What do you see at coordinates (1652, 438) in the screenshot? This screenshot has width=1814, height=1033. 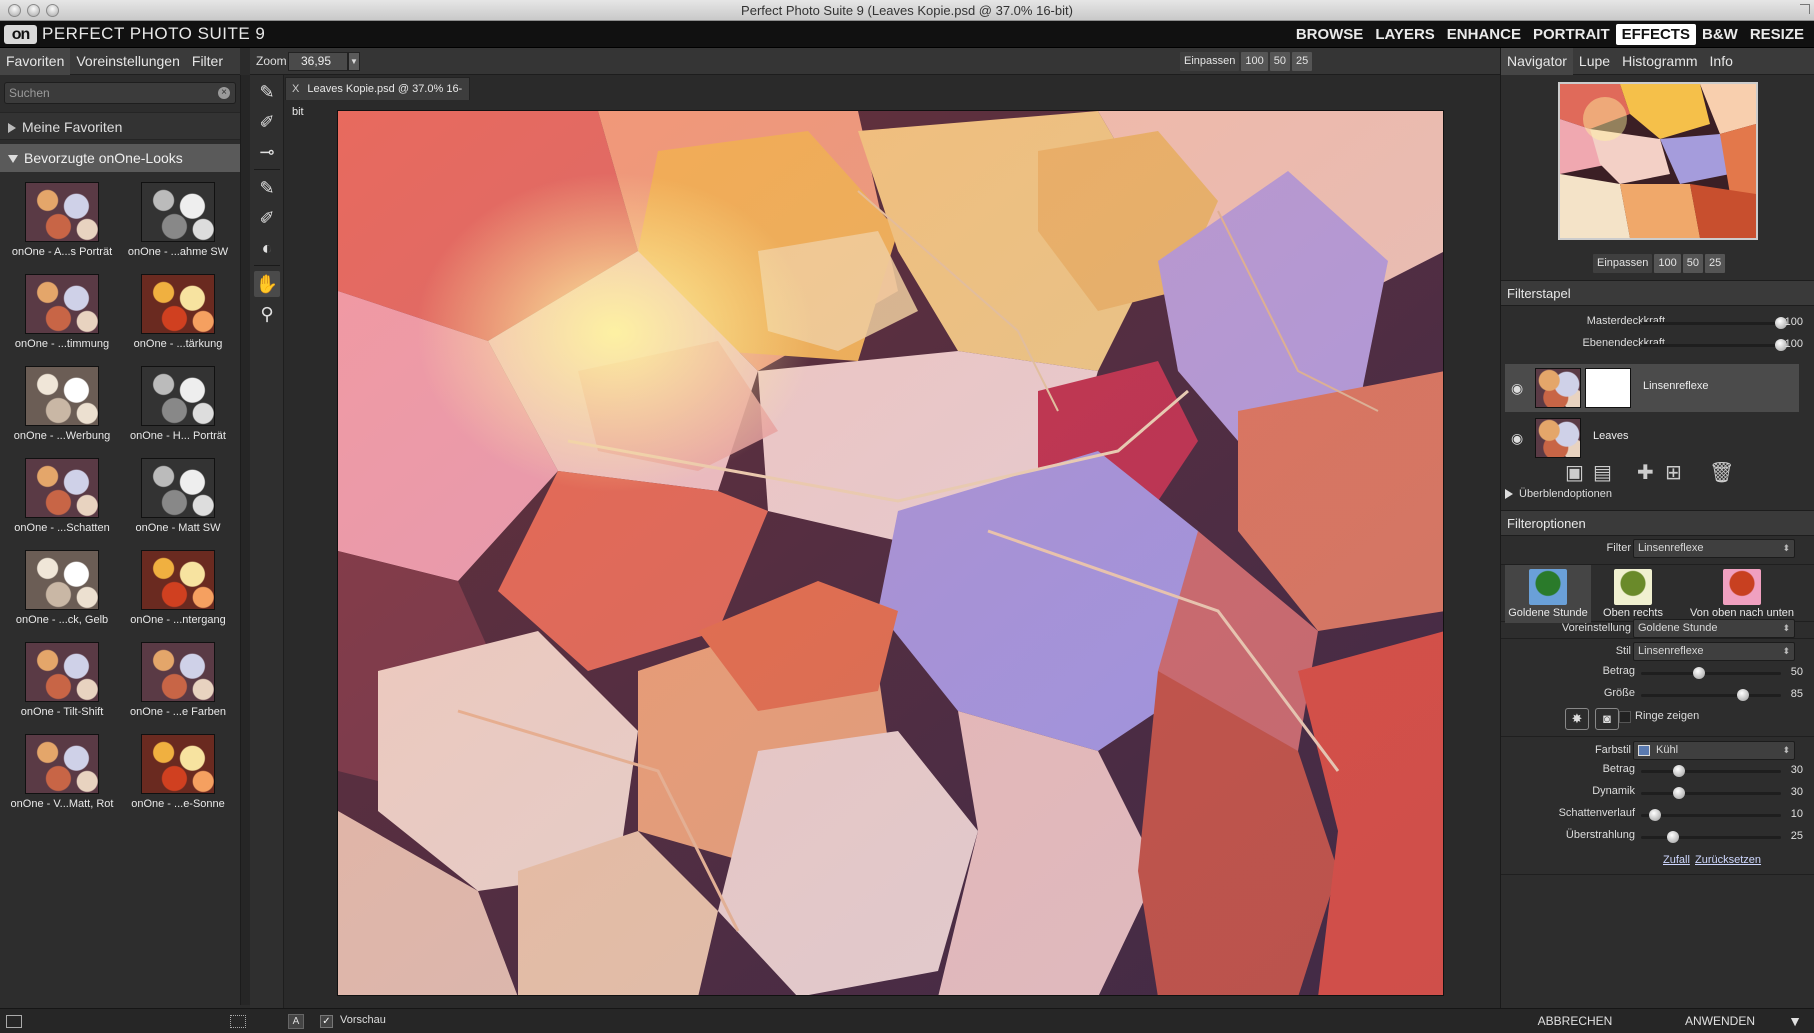 I see `layer-row-leaves: ◉ Leaves` at bounding box center [1652, 438].